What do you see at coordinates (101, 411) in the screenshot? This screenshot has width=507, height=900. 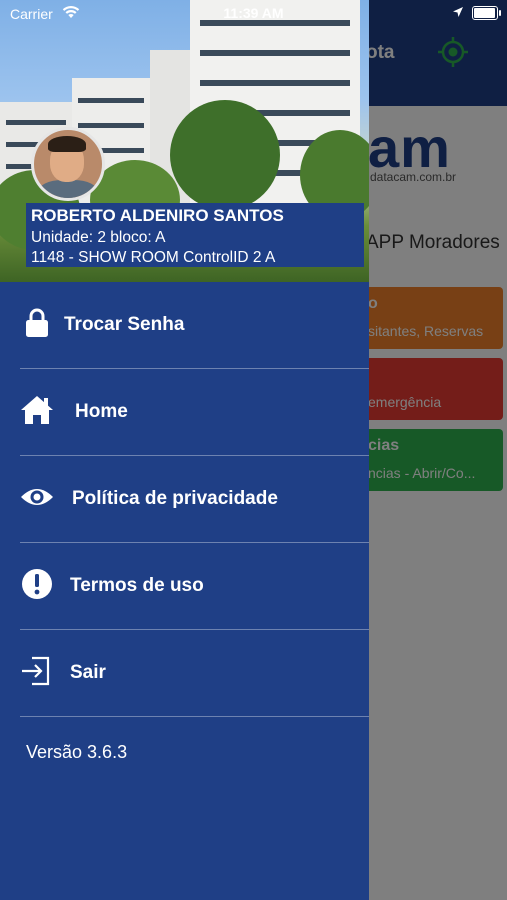 I see `menu-item-label: Home` at bounding box center [101, 411].